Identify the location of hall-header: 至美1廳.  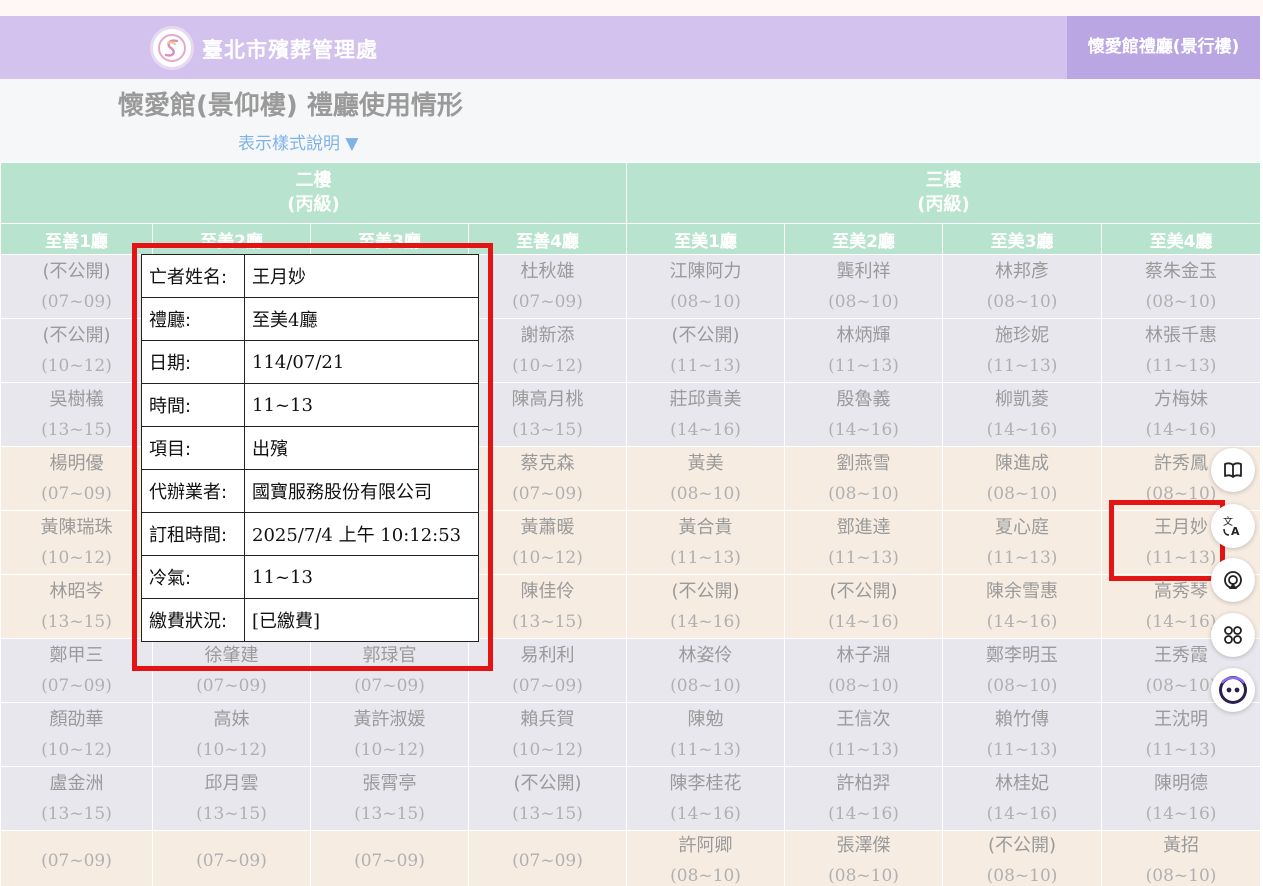
(706, 239).